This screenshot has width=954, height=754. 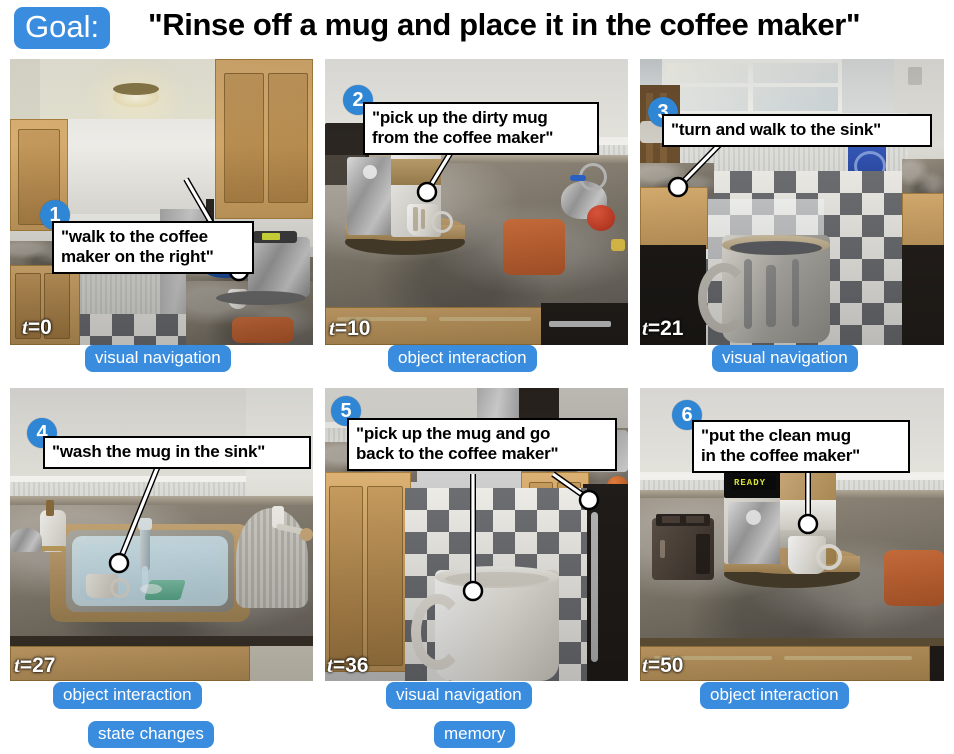 What do you see at coordinates (37, 665) in the screenshot?
I see `timestep-value: =27` at bounding box center [37, 665].